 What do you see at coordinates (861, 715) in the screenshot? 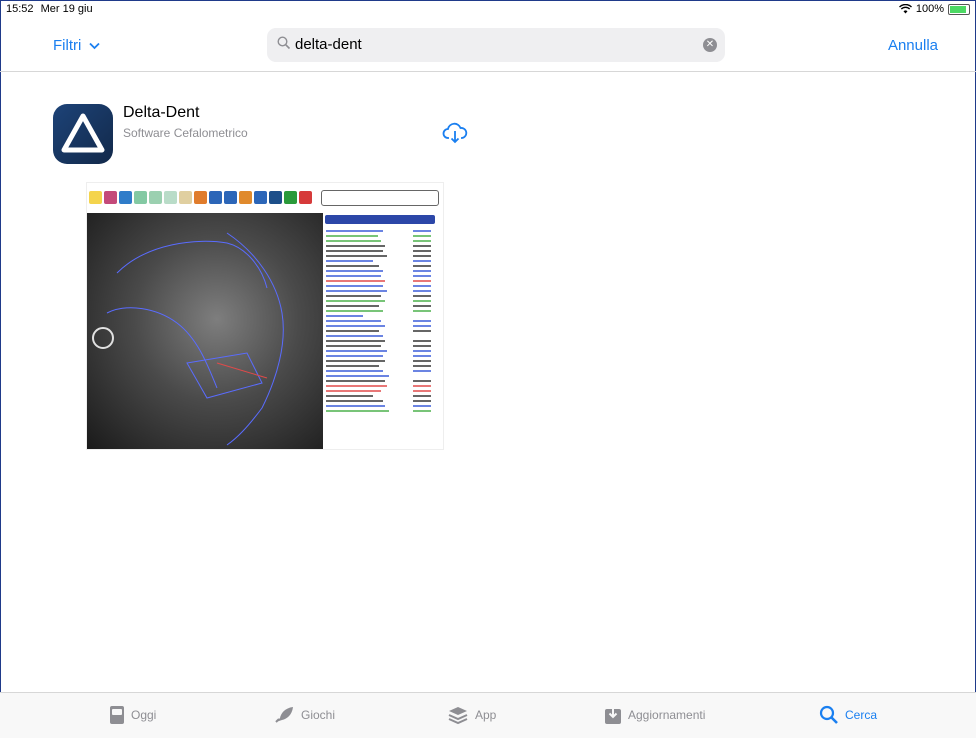
I see `tab-label: Cerca` at bounding box center [861, 715].